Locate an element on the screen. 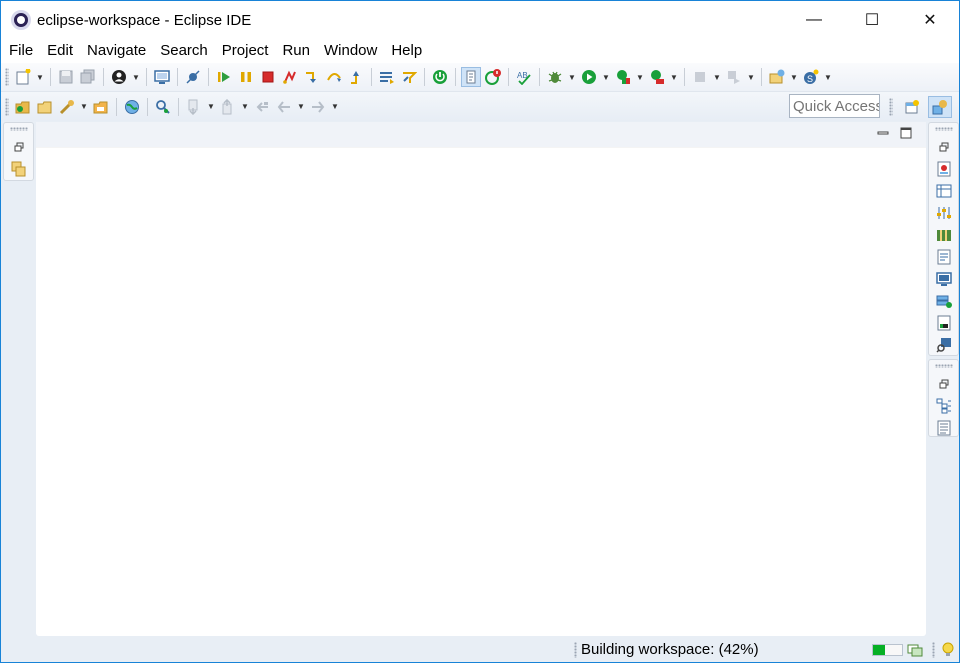  terminate-icon is located at coordinates (268, 77).